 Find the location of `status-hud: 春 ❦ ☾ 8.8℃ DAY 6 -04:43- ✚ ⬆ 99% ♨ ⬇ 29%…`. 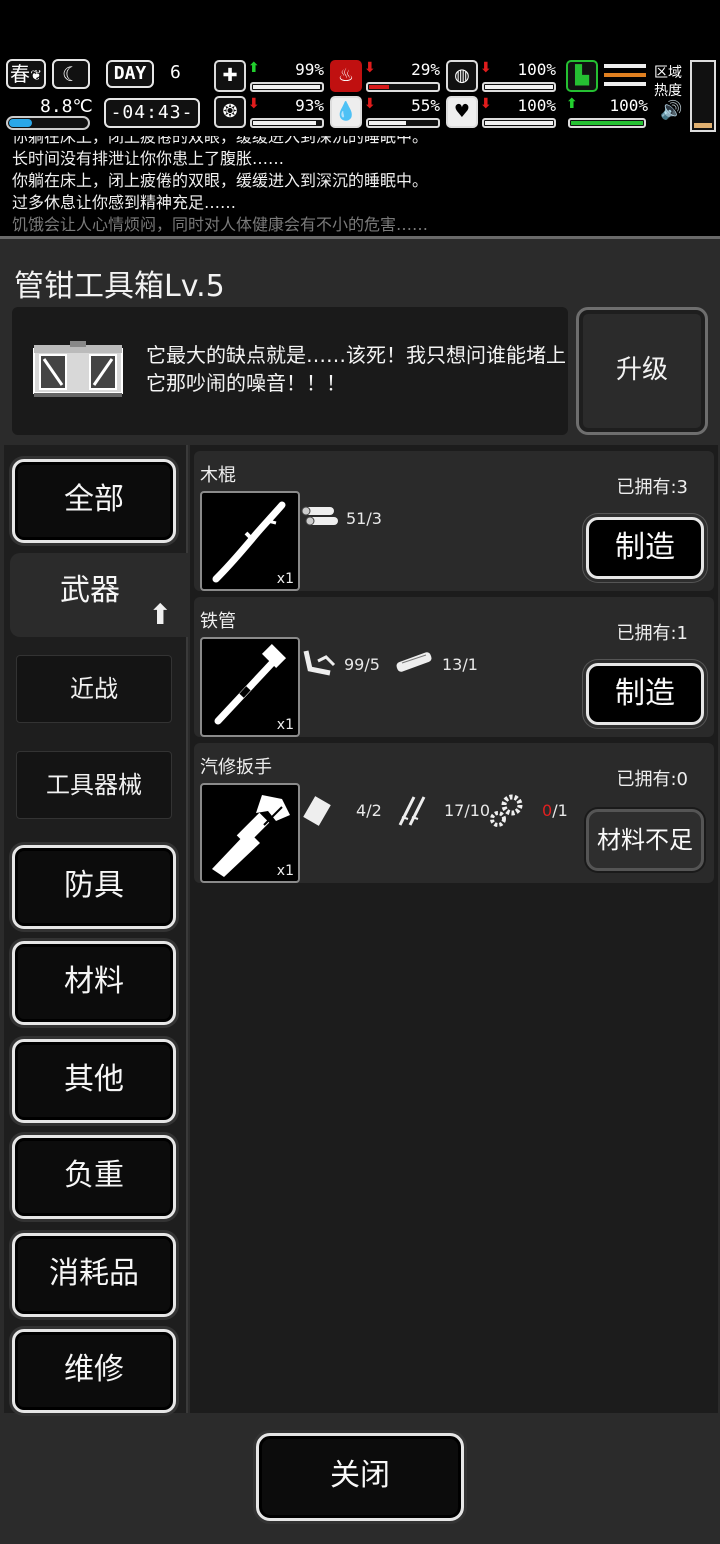

status-hud: 春 ❦ ☾ 8.8℃ DAY 6 -04:43- ✚ ⬆ 99% ♨ ⬇ 29%… is located at coordinates (360, 96).